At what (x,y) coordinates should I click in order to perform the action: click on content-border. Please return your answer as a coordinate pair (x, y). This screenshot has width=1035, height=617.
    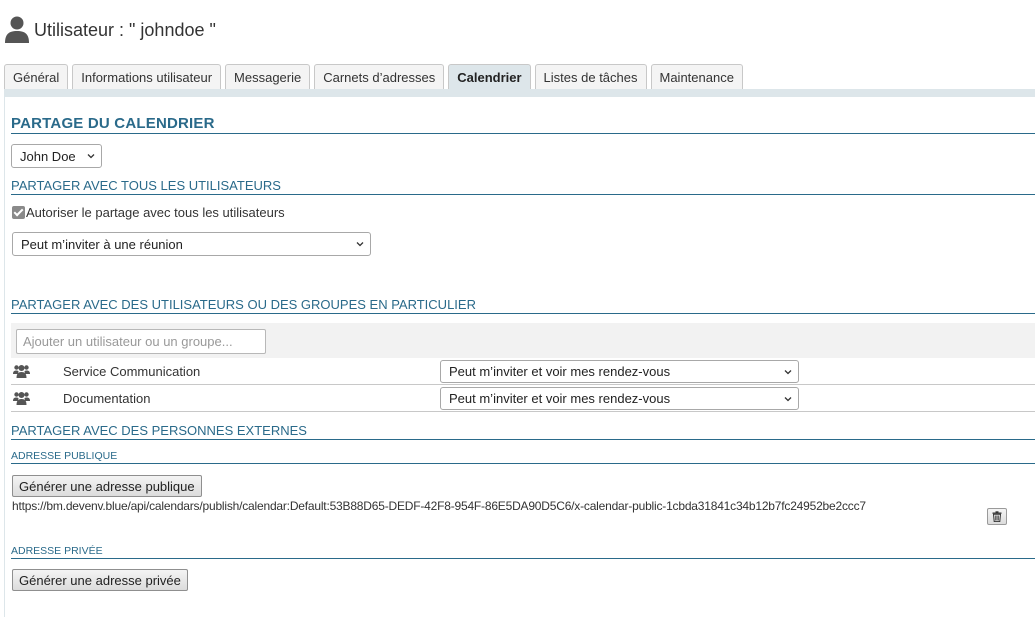
    Looking at the image, I should click on (4, 357).